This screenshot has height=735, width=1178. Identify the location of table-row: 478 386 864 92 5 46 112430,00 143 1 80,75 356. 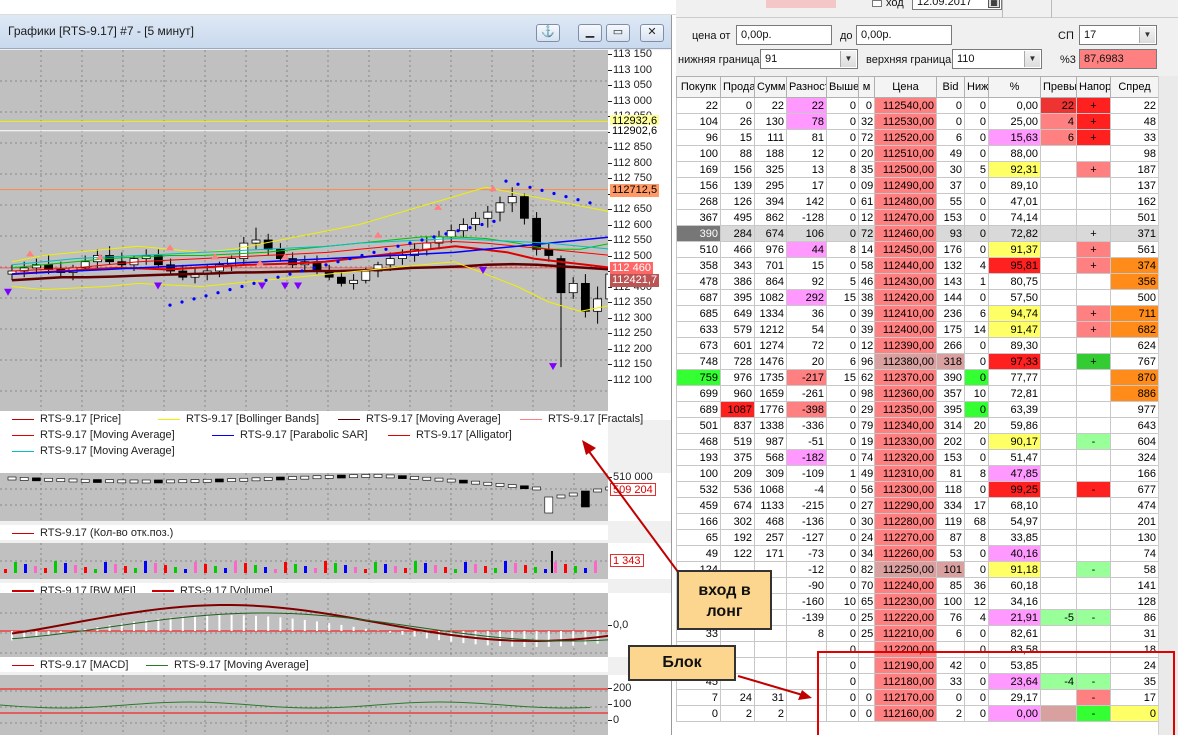
(917, 281).